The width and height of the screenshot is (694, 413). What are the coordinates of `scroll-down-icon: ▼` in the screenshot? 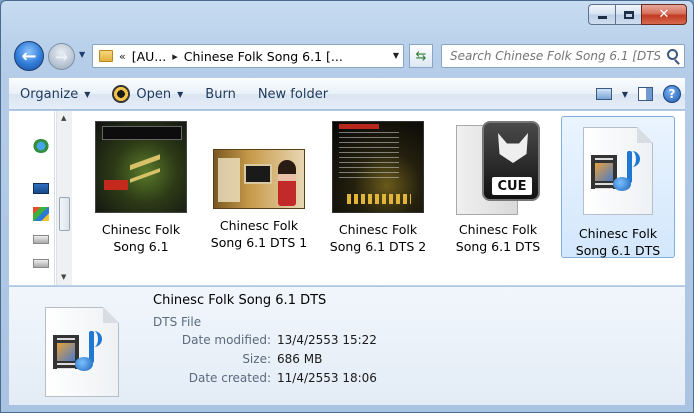 It's located at (63, 277).